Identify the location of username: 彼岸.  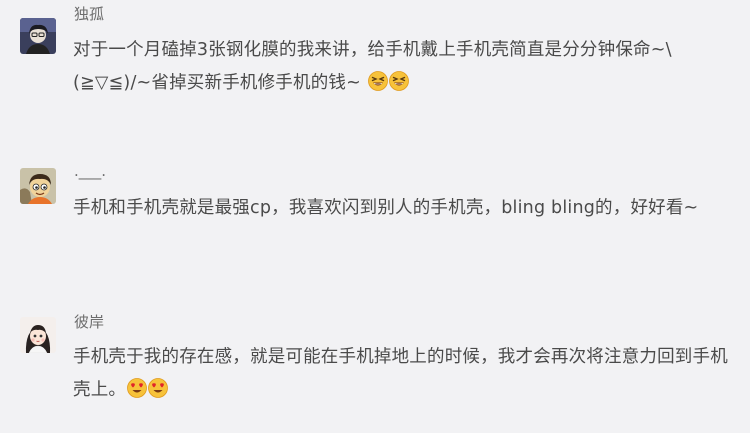
(89, 321).